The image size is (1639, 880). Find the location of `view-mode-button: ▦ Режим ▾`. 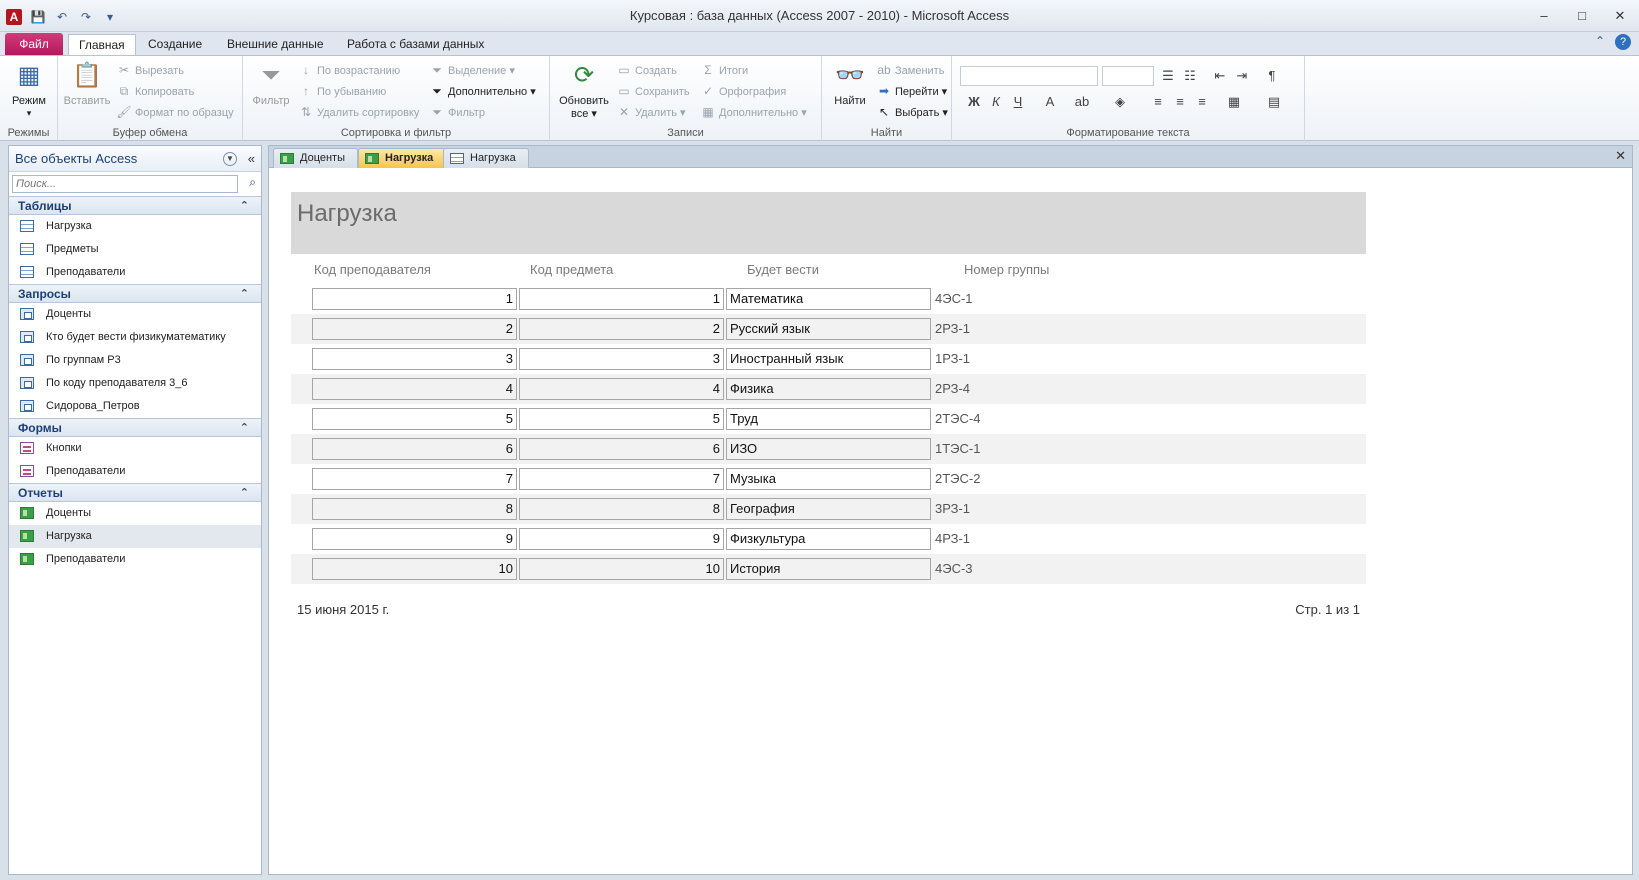

view-mode-button: ▦ Режим ▾ is located at coordinates (29, 89).